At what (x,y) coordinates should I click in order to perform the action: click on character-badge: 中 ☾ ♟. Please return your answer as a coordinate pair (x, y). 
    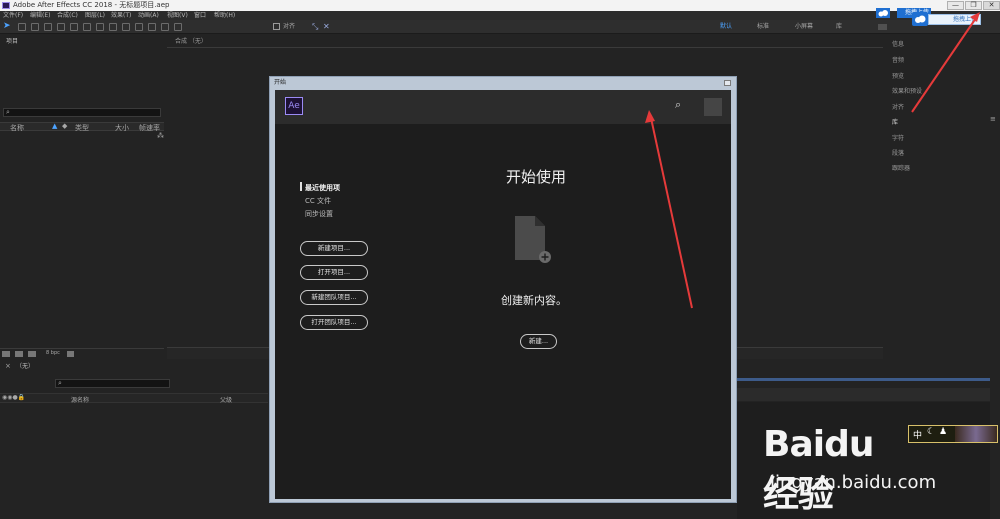
    Looking at the image, I should click on (953, 434).